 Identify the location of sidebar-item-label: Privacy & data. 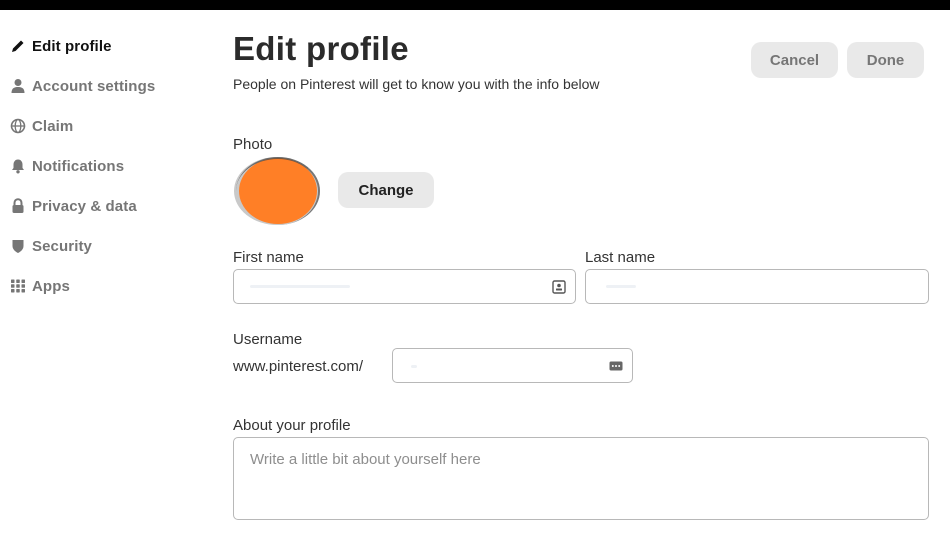
(84, 206).